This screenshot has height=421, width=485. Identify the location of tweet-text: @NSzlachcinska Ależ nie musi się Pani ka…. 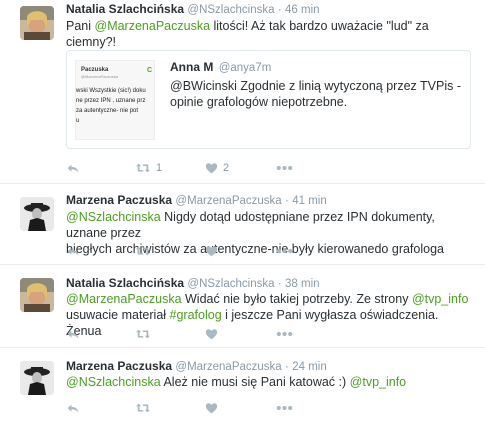
(269, 382).